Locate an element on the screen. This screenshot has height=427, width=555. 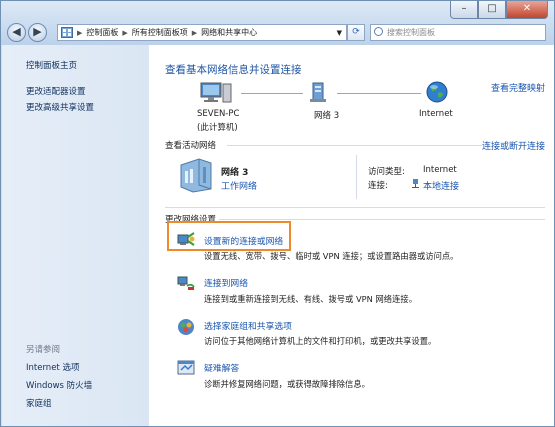
close-button: ✕ is located at coordinates (527, 10).